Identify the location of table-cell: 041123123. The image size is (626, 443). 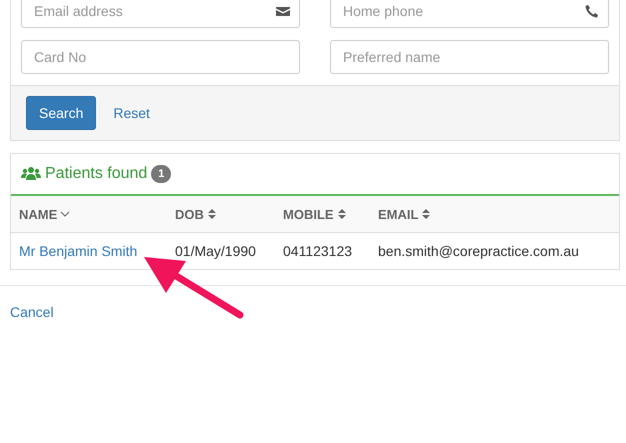
(317, 251).